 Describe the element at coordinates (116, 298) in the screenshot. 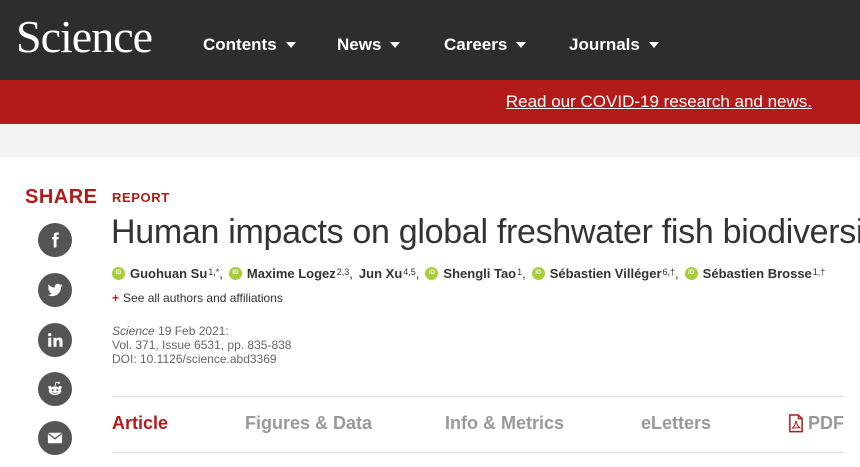

I see `plus-icon: +` at that location.